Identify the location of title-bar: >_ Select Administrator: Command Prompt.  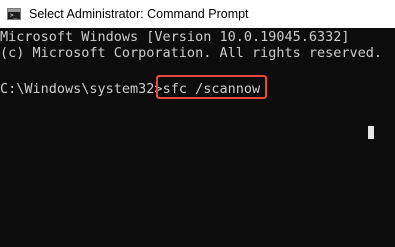
(197, 14).